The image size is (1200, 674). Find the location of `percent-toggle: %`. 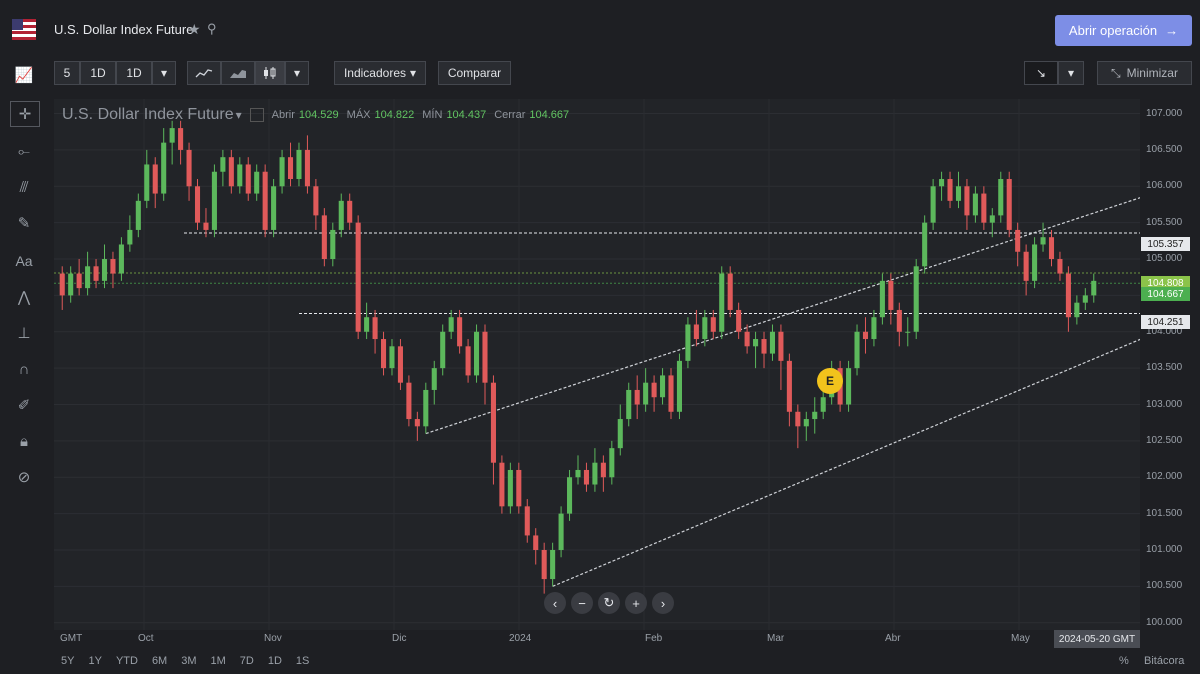

percent-toggle: % is located at coordinates (1124, 661).